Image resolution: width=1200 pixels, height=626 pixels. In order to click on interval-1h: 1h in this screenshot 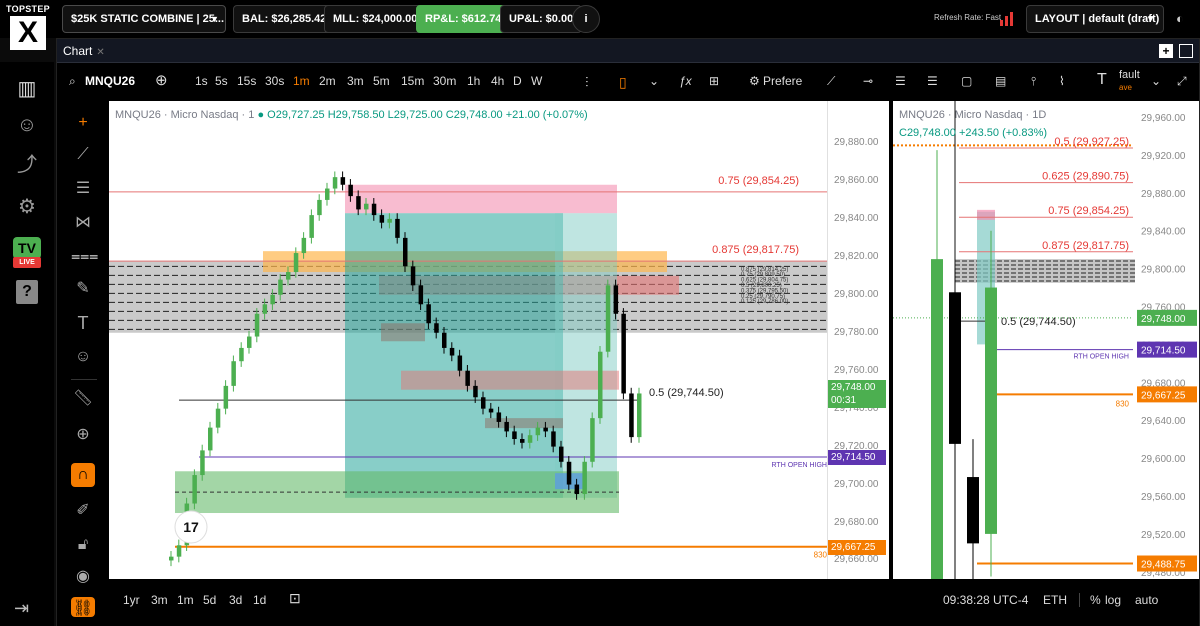, I will do `click(473, 81)`.